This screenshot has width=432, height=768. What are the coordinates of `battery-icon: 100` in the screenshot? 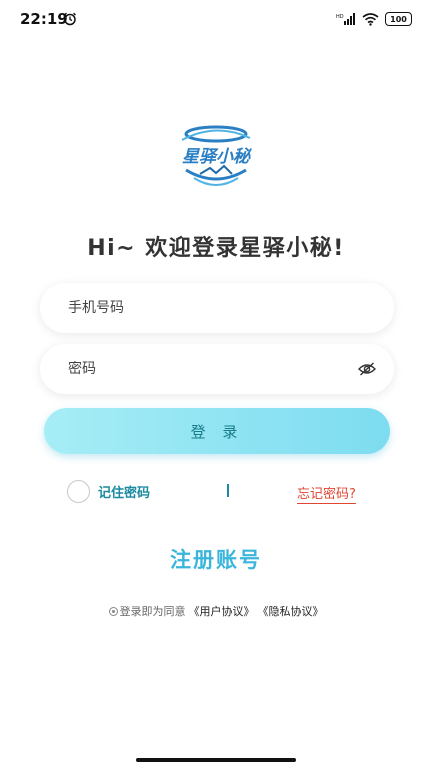 It's located at (398, 19).